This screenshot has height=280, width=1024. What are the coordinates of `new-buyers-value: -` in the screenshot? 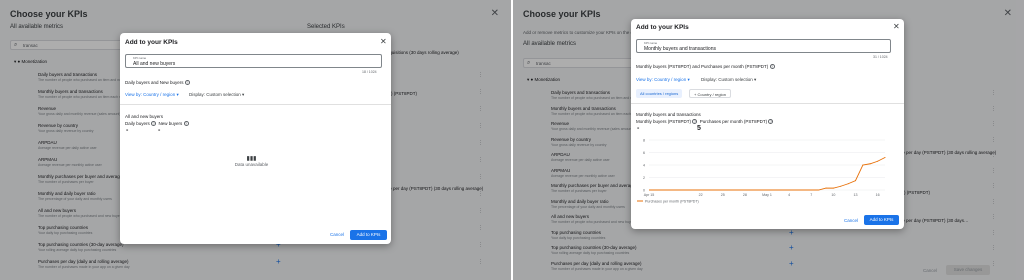 It's located at (159, 130).